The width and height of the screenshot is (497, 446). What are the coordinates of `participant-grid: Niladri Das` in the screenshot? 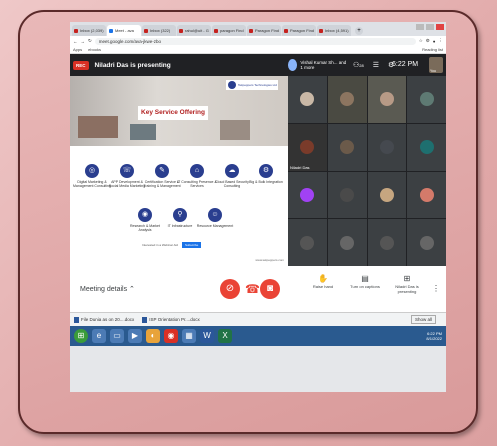 It's located at (367, 171).